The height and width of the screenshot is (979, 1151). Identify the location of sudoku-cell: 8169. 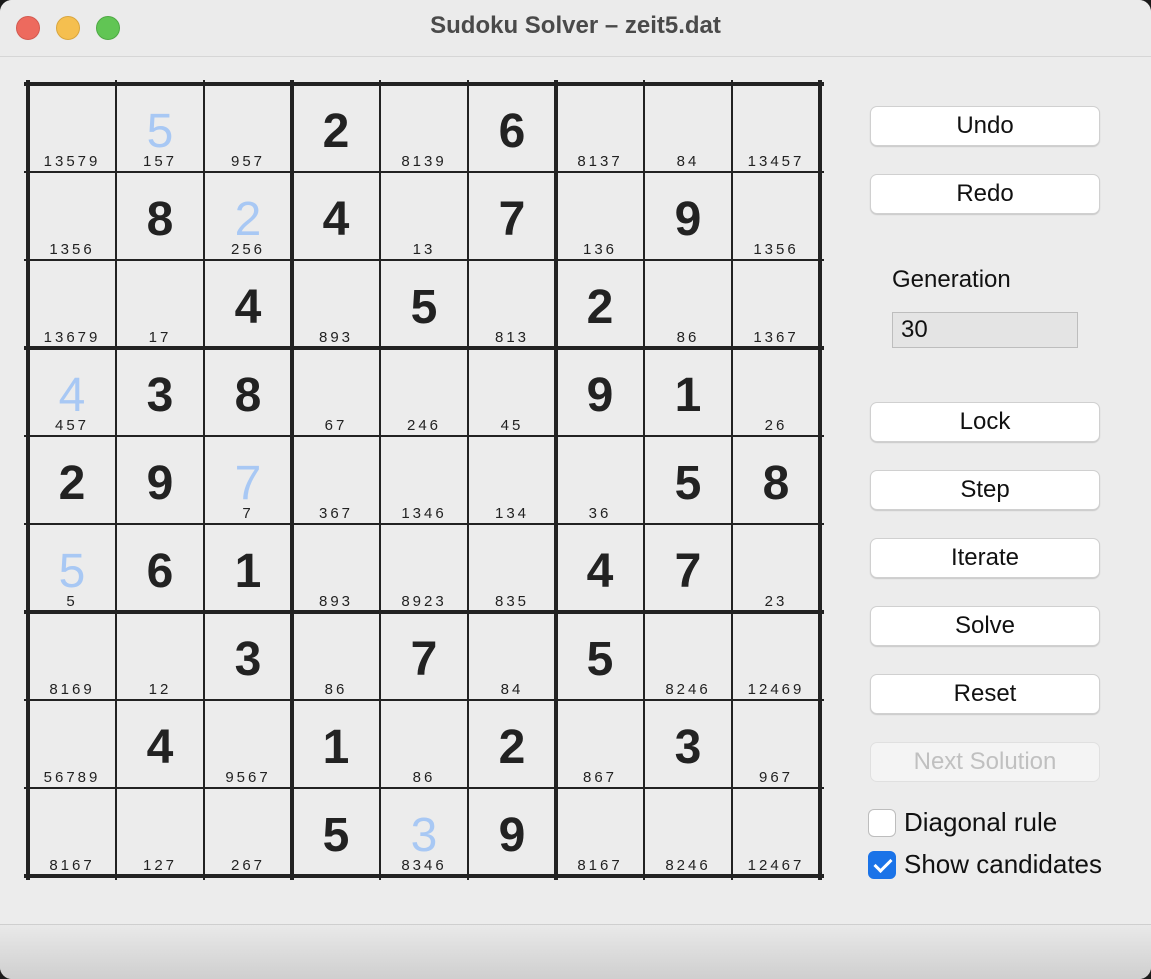
(72, 656).